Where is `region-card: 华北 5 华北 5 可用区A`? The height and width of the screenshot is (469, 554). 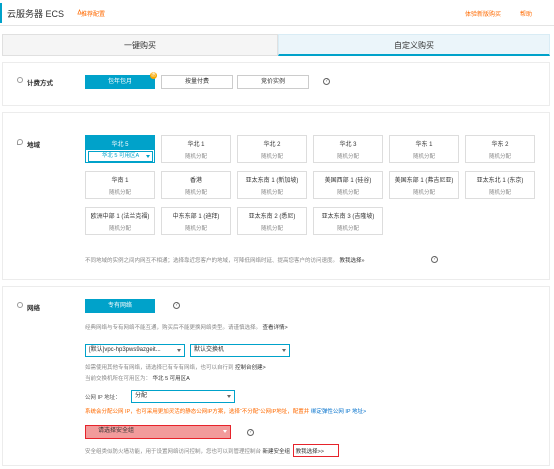
region-card: 华北 5 华北 5 可用区A is located at coordinates (120, 149).